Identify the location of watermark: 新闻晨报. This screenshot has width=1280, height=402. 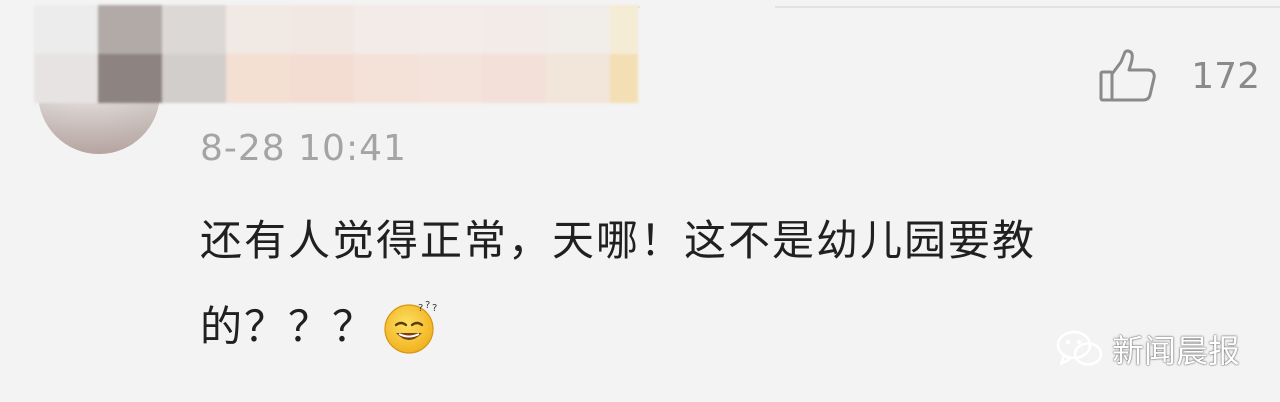
(1148, 349).